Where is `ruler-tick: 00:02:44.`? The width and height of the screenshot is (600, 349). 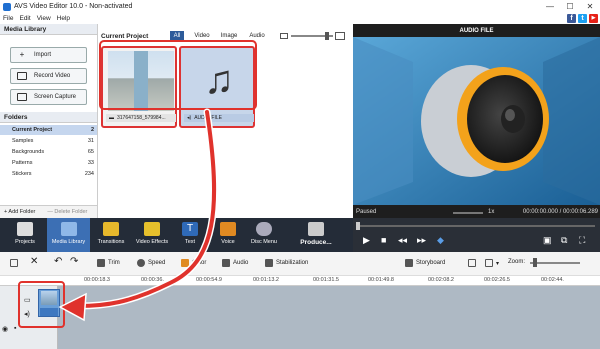 ruler-tick: 00:02:44. is located at coordinates (552, 280).